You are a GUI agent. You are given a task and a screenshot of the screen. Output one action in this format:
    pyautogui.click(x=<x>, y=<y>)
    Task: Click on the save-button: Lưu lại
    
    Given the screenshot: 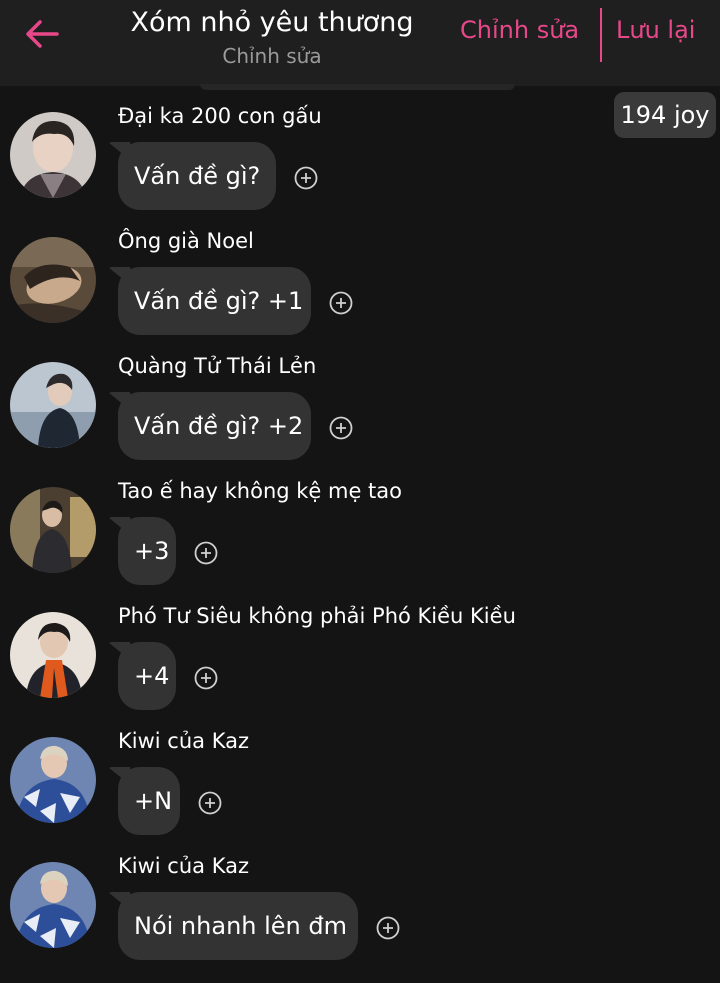 What is the action you would take?
    pyautogui.click(x=655, y=30)
    